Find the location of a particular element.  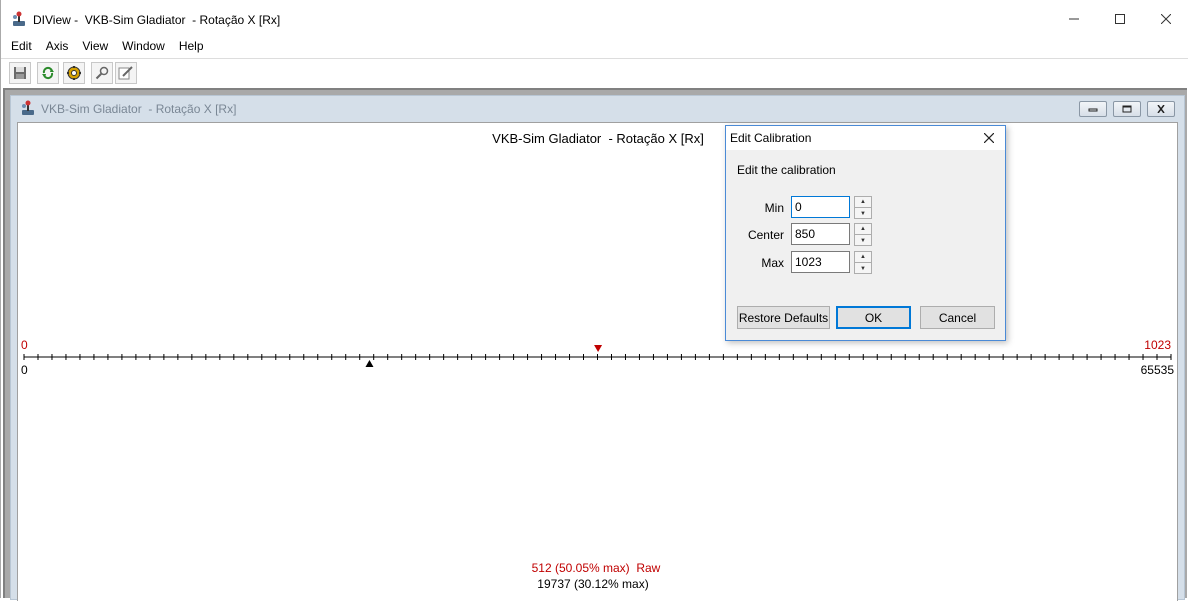

menu-edit: Edit is located at coordinates (21, 47).